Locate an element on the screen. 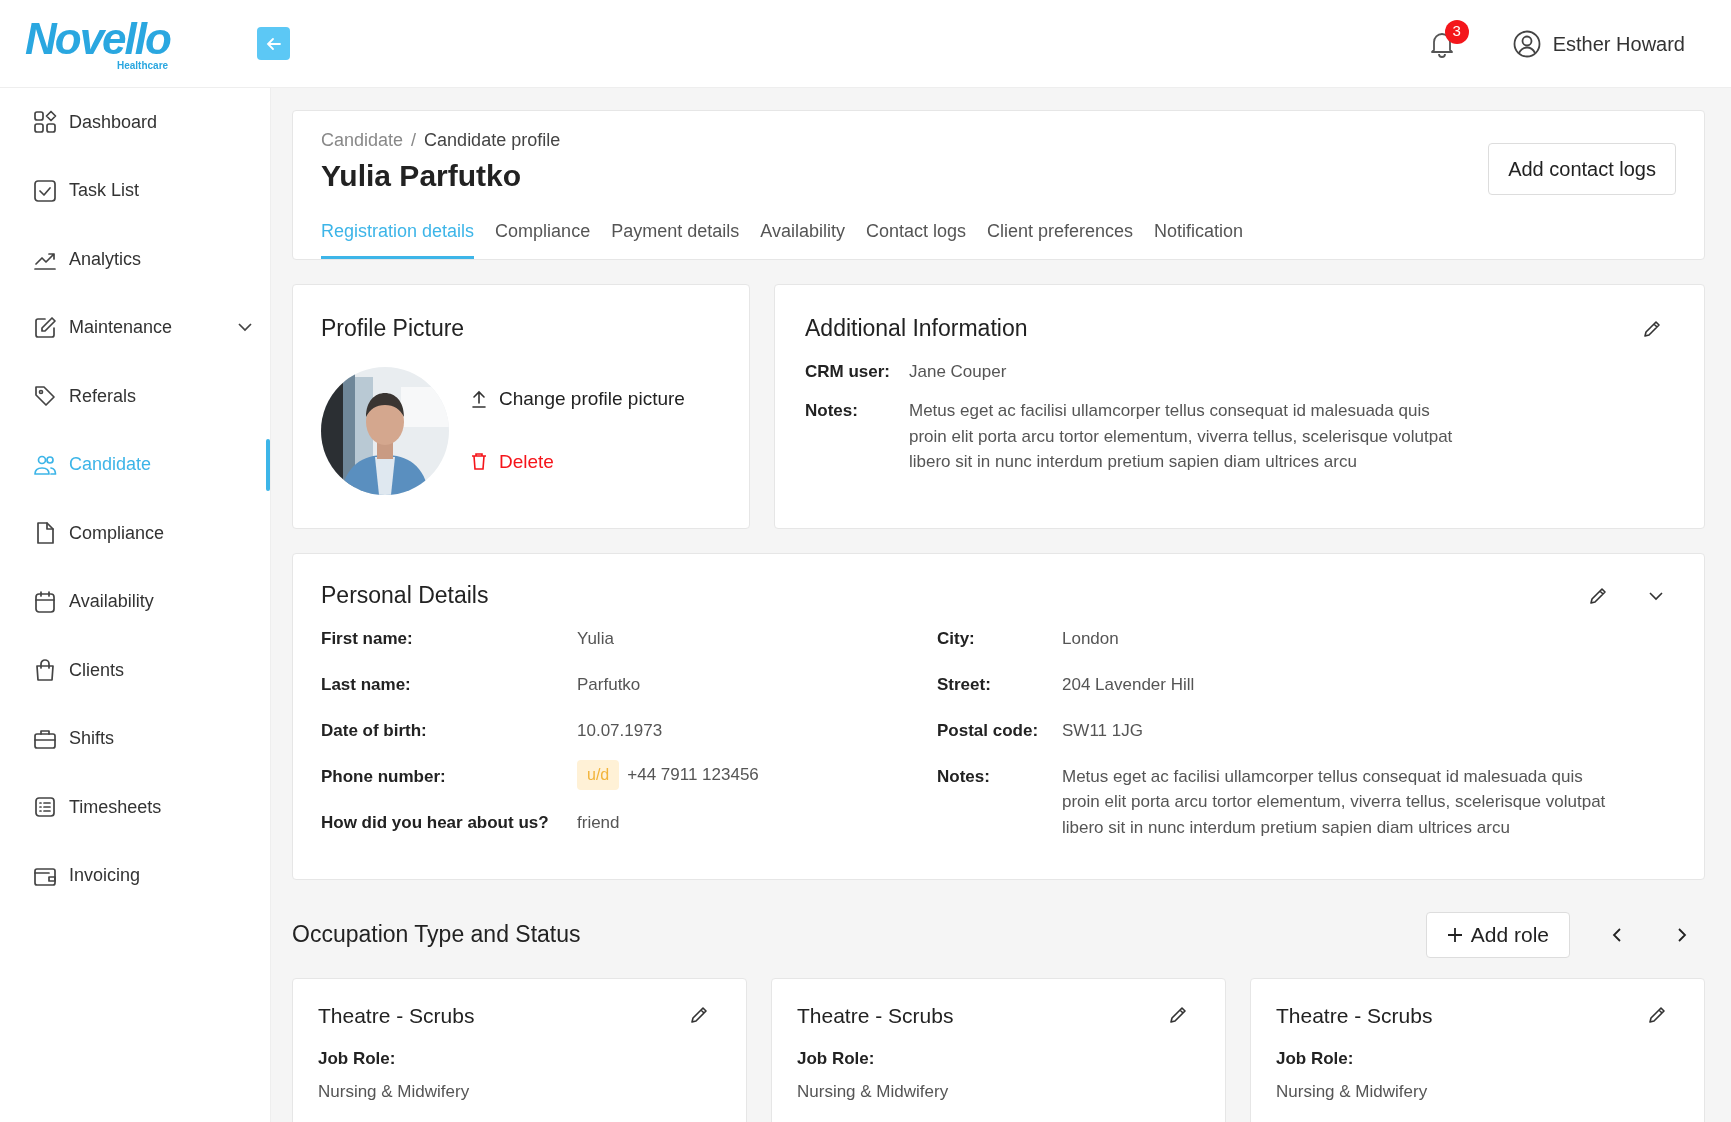 Image resolution: width=1731 pixels, height=1122 pixels. field-label: Street: is located at coordinates (964, 684).